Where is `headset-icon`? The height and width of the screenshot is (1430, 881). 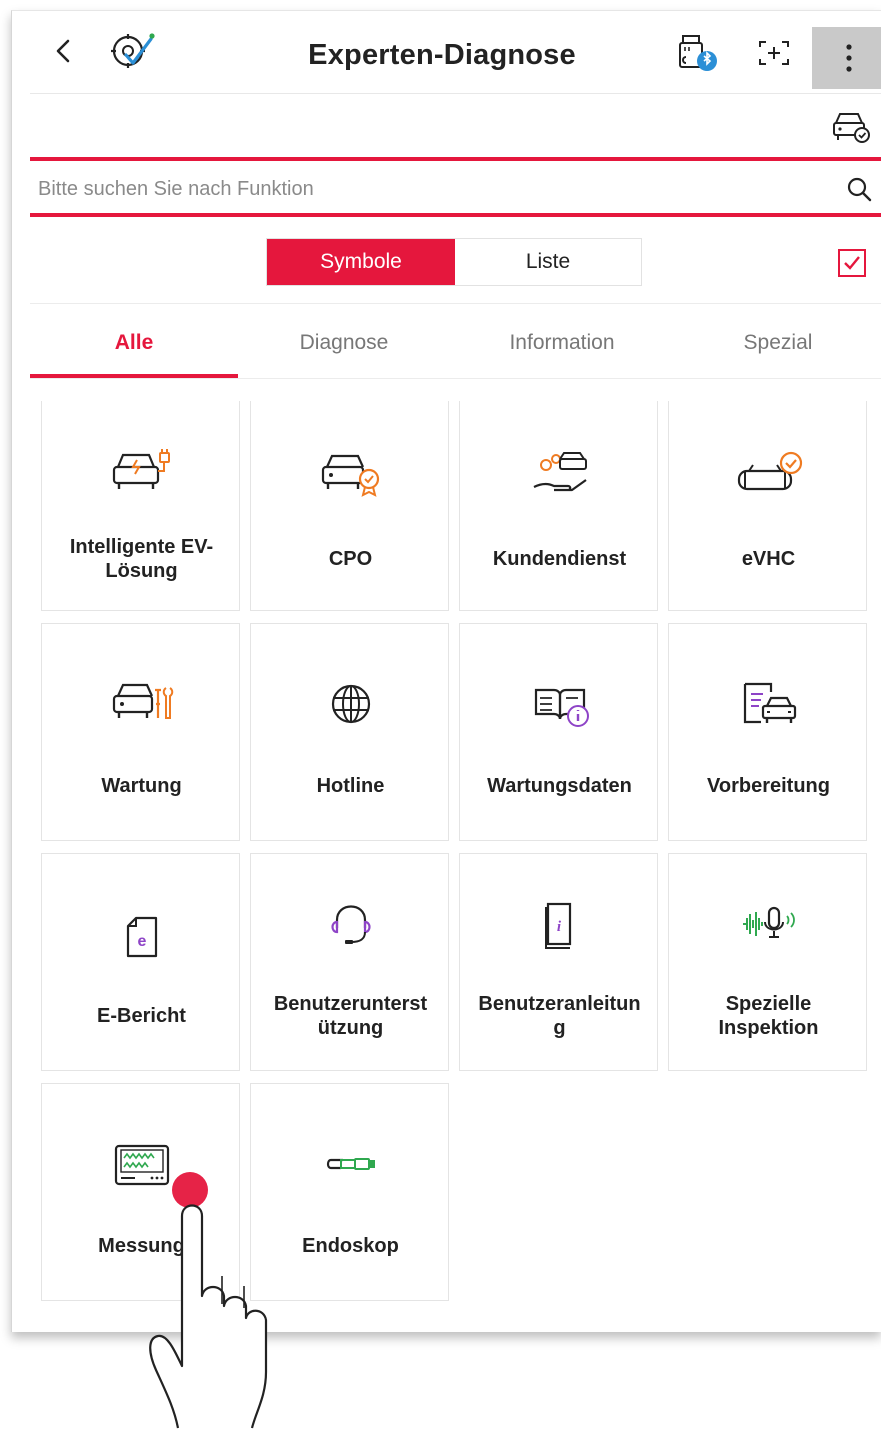 headset-icon is located at coordinates (351, 924).